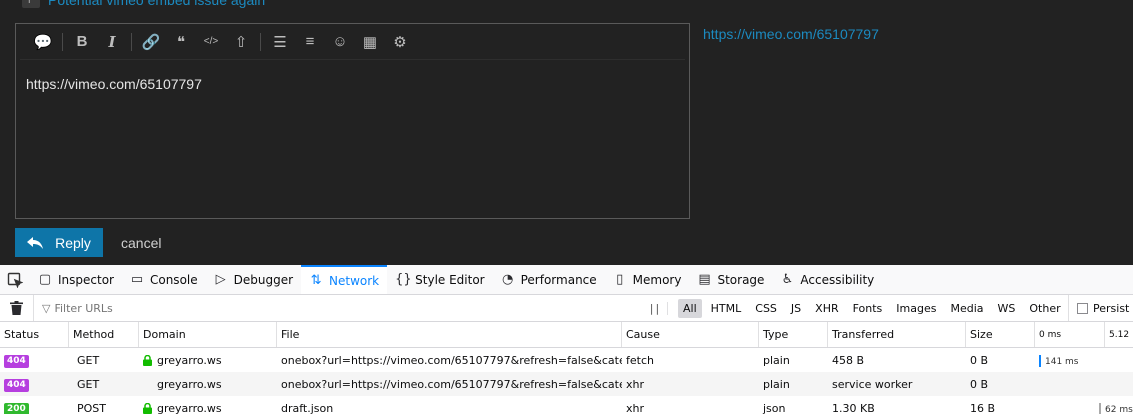 The image size is (1133, 414). What do you see at coordinates (156, 4) in the screenshot?
I see `topic-title: Potential vimeo embed issue again` at bounding box center [156, 4].